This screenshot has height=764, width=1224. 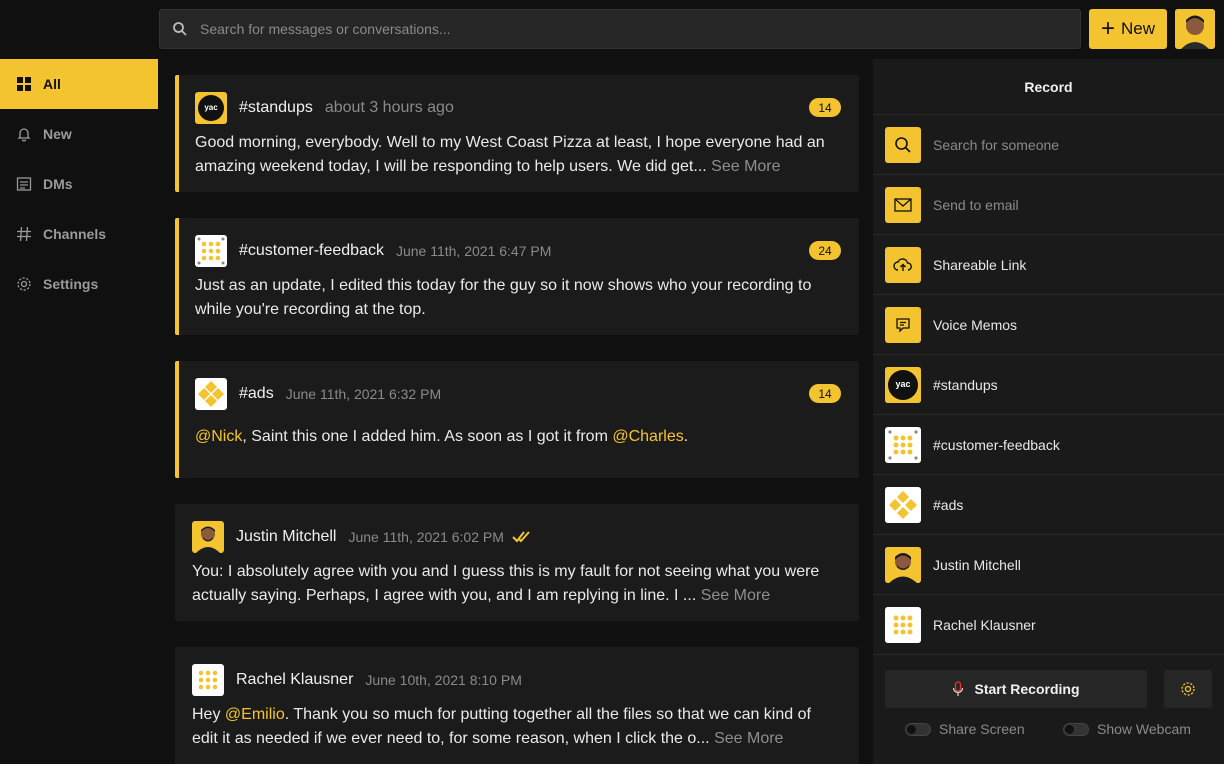 I want to click on contact-row-customer-feedback: #customer-feedback, so click(x=1048, y=445).